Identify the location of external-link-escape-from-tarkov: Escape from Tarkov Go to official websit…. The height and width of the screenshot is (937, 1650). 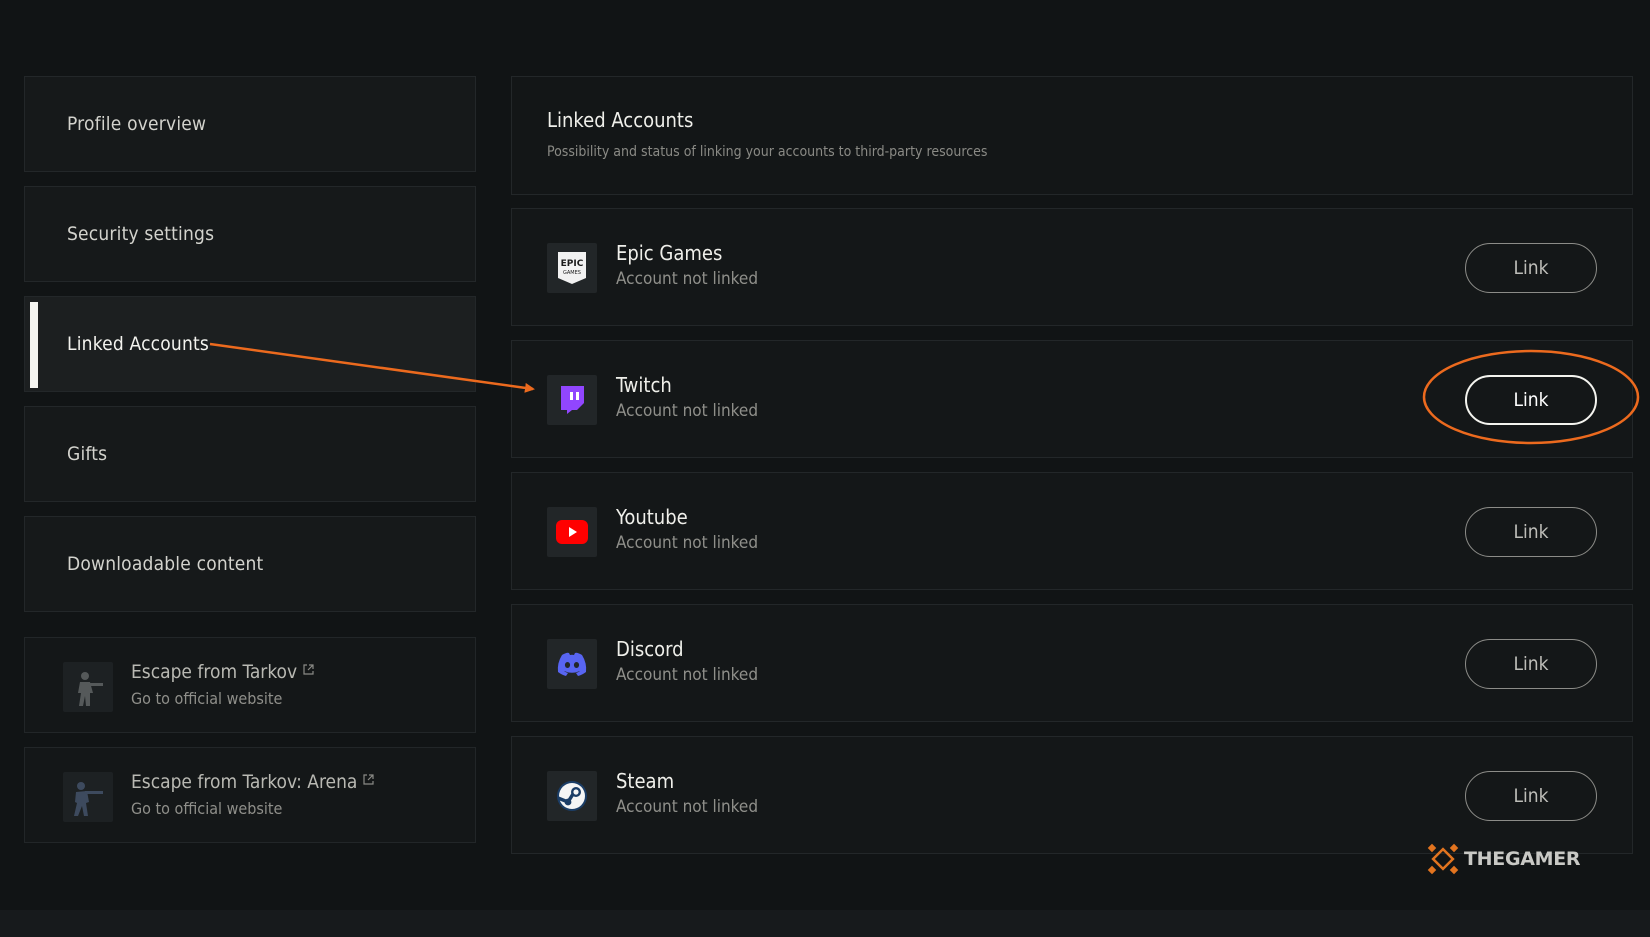
(250, 685).